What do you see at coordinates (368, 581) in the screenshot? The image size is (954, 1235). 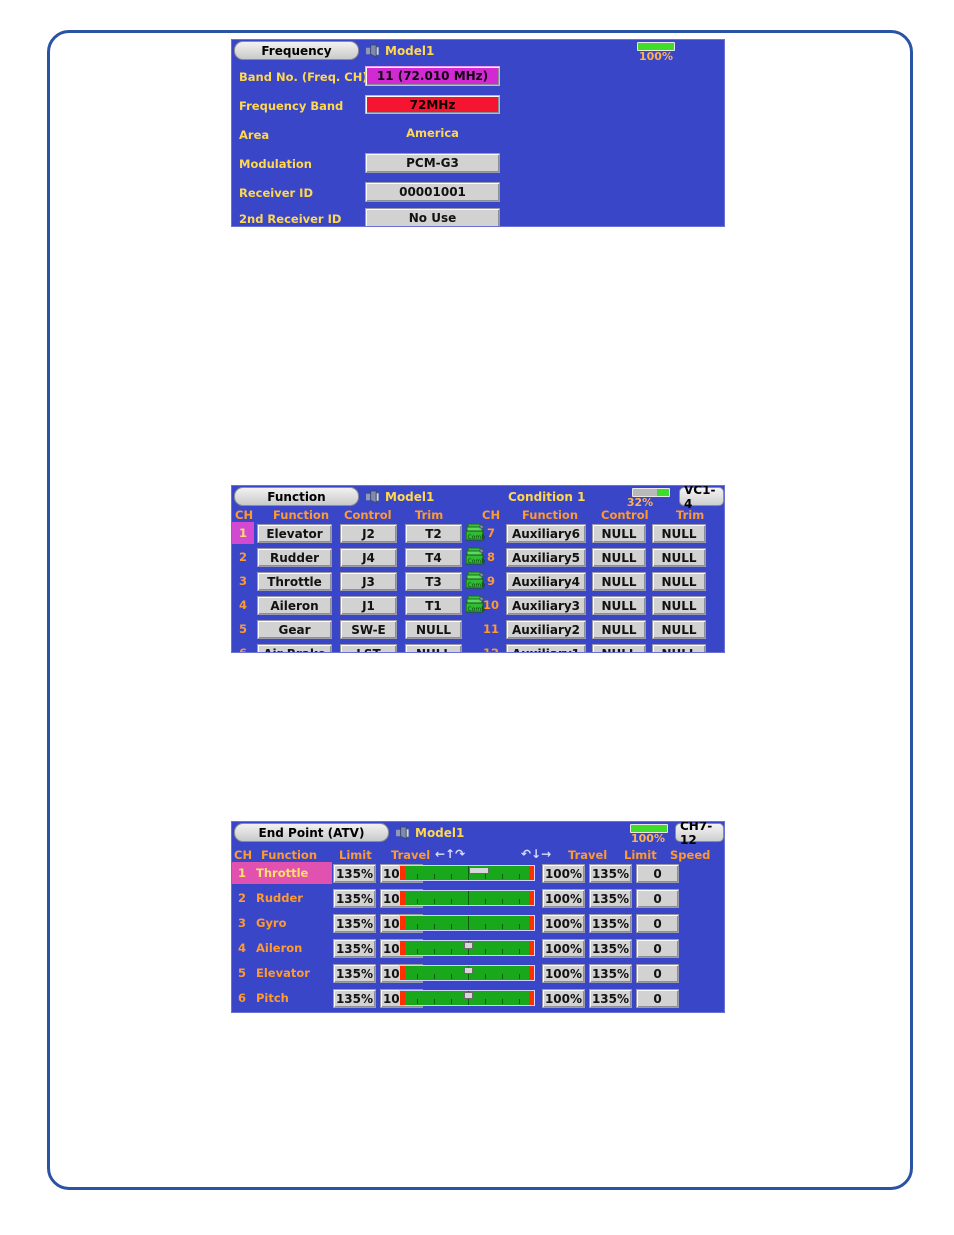 I see `control-cell: J3` at bounding box center [368, 581].